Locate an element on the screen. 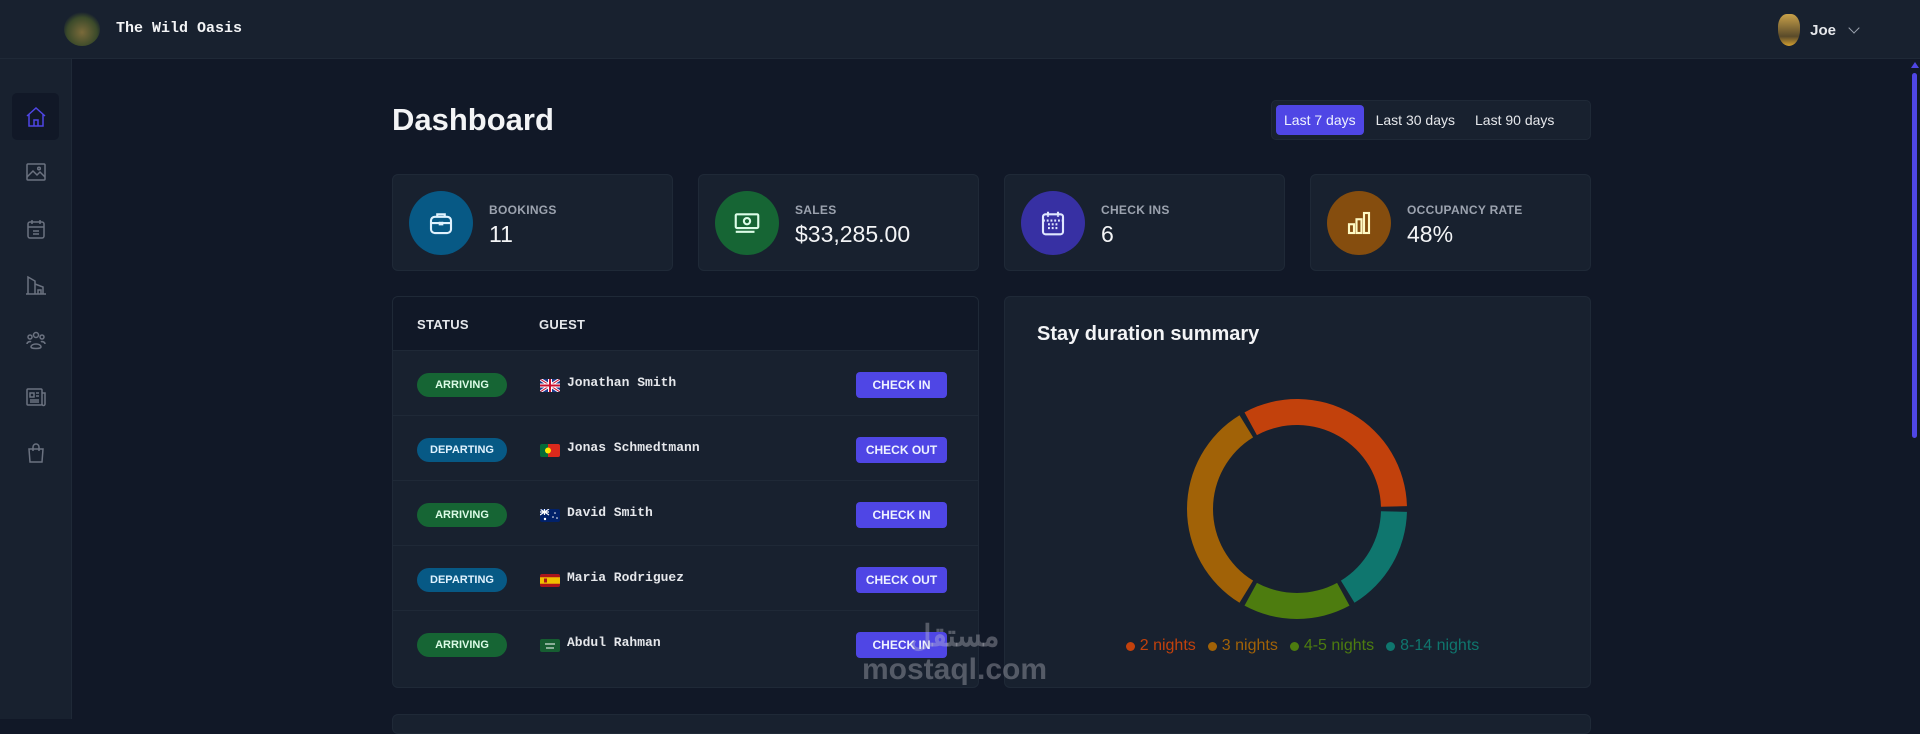 This screenshot has height=734, width=1920. calendar-days-icon is located at coordinates (1053, 223).